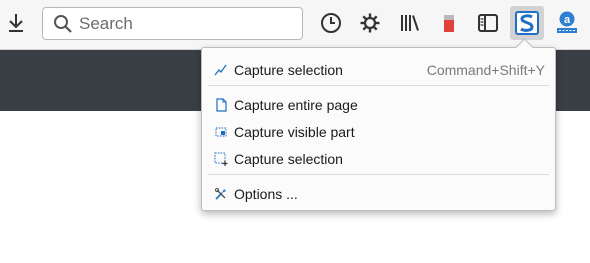 The image size is (590, 263). What do you see at coordinates (221, 105) in the screenshot?
I see `page-icon` at bounding box center [221, 105].